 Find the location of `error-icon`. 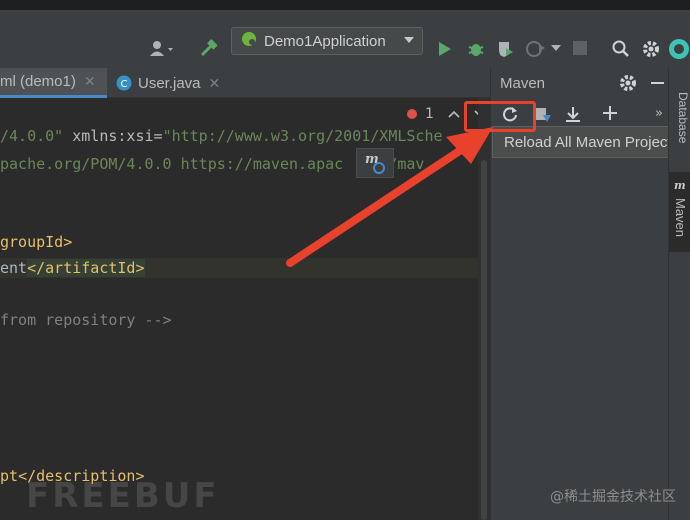

error-icon is located at coordinates (412, 114).